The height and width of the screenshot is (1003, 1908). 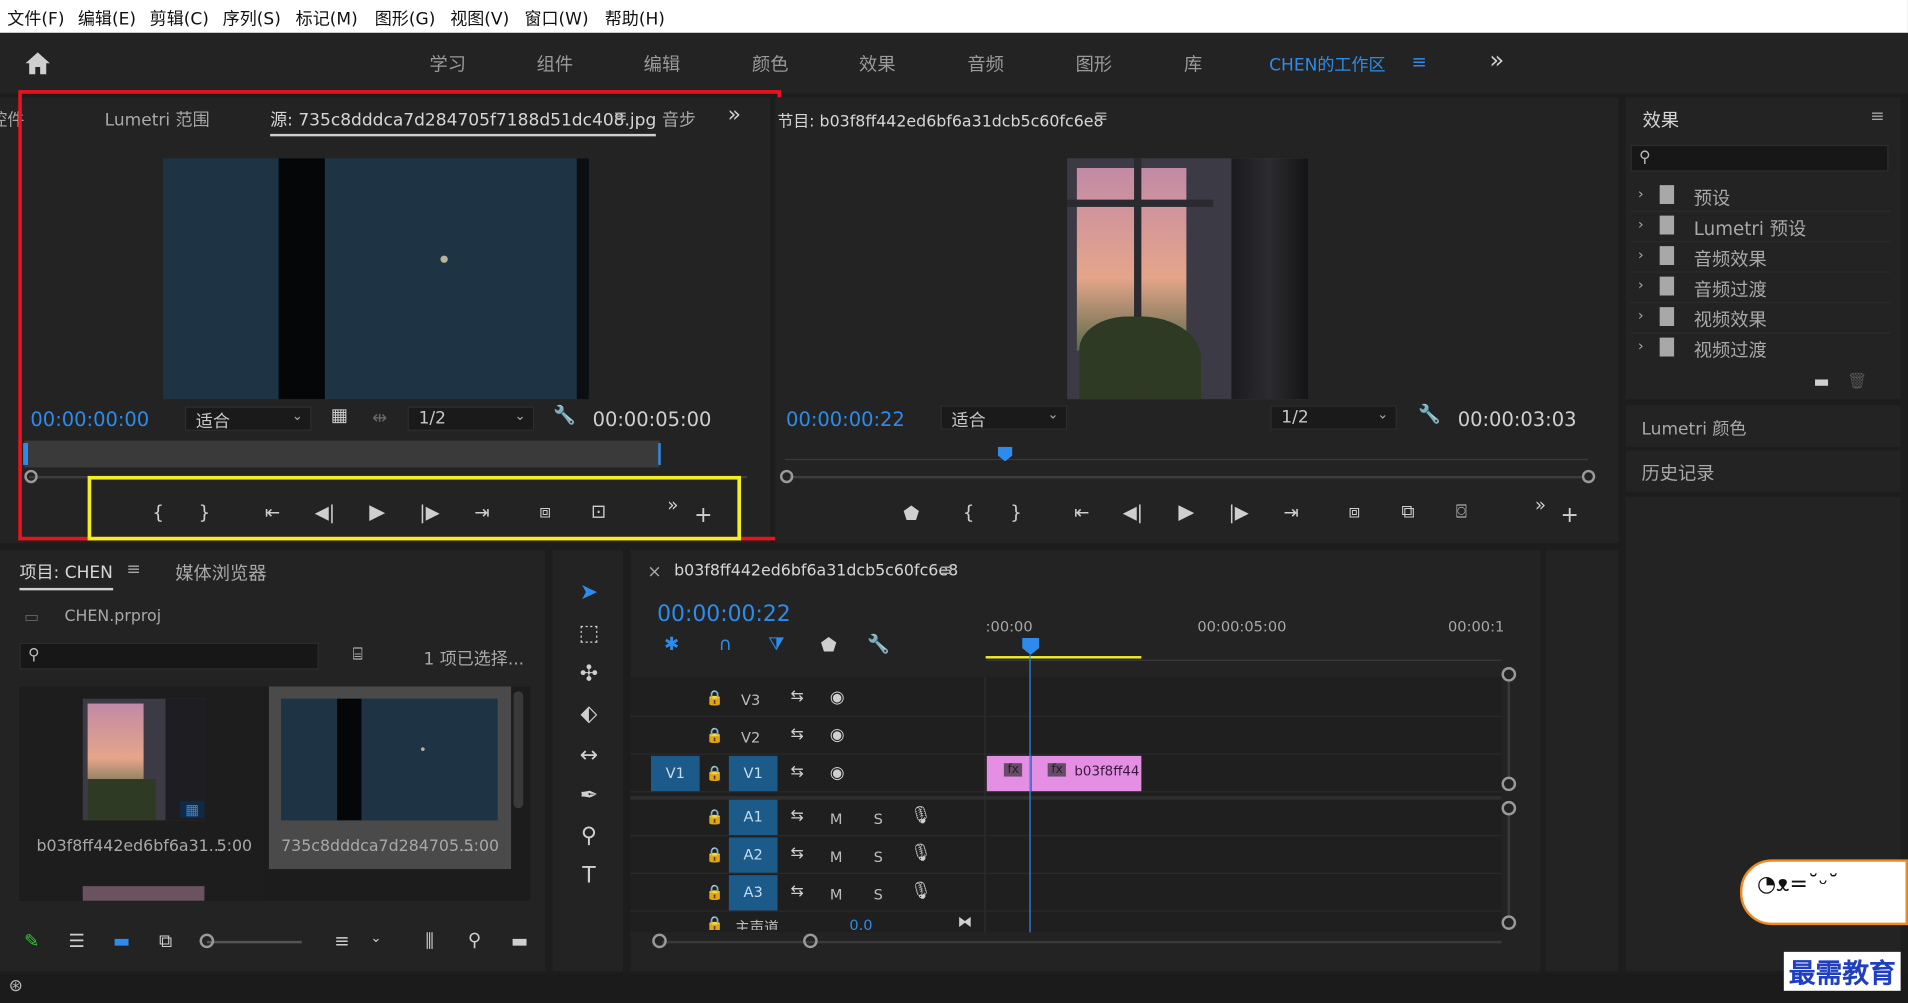 What do you see at coordinates (1193, 64) in the screenshot?
I see `workspace-tab-libraries: 库` at bounding box center [1193, 64].